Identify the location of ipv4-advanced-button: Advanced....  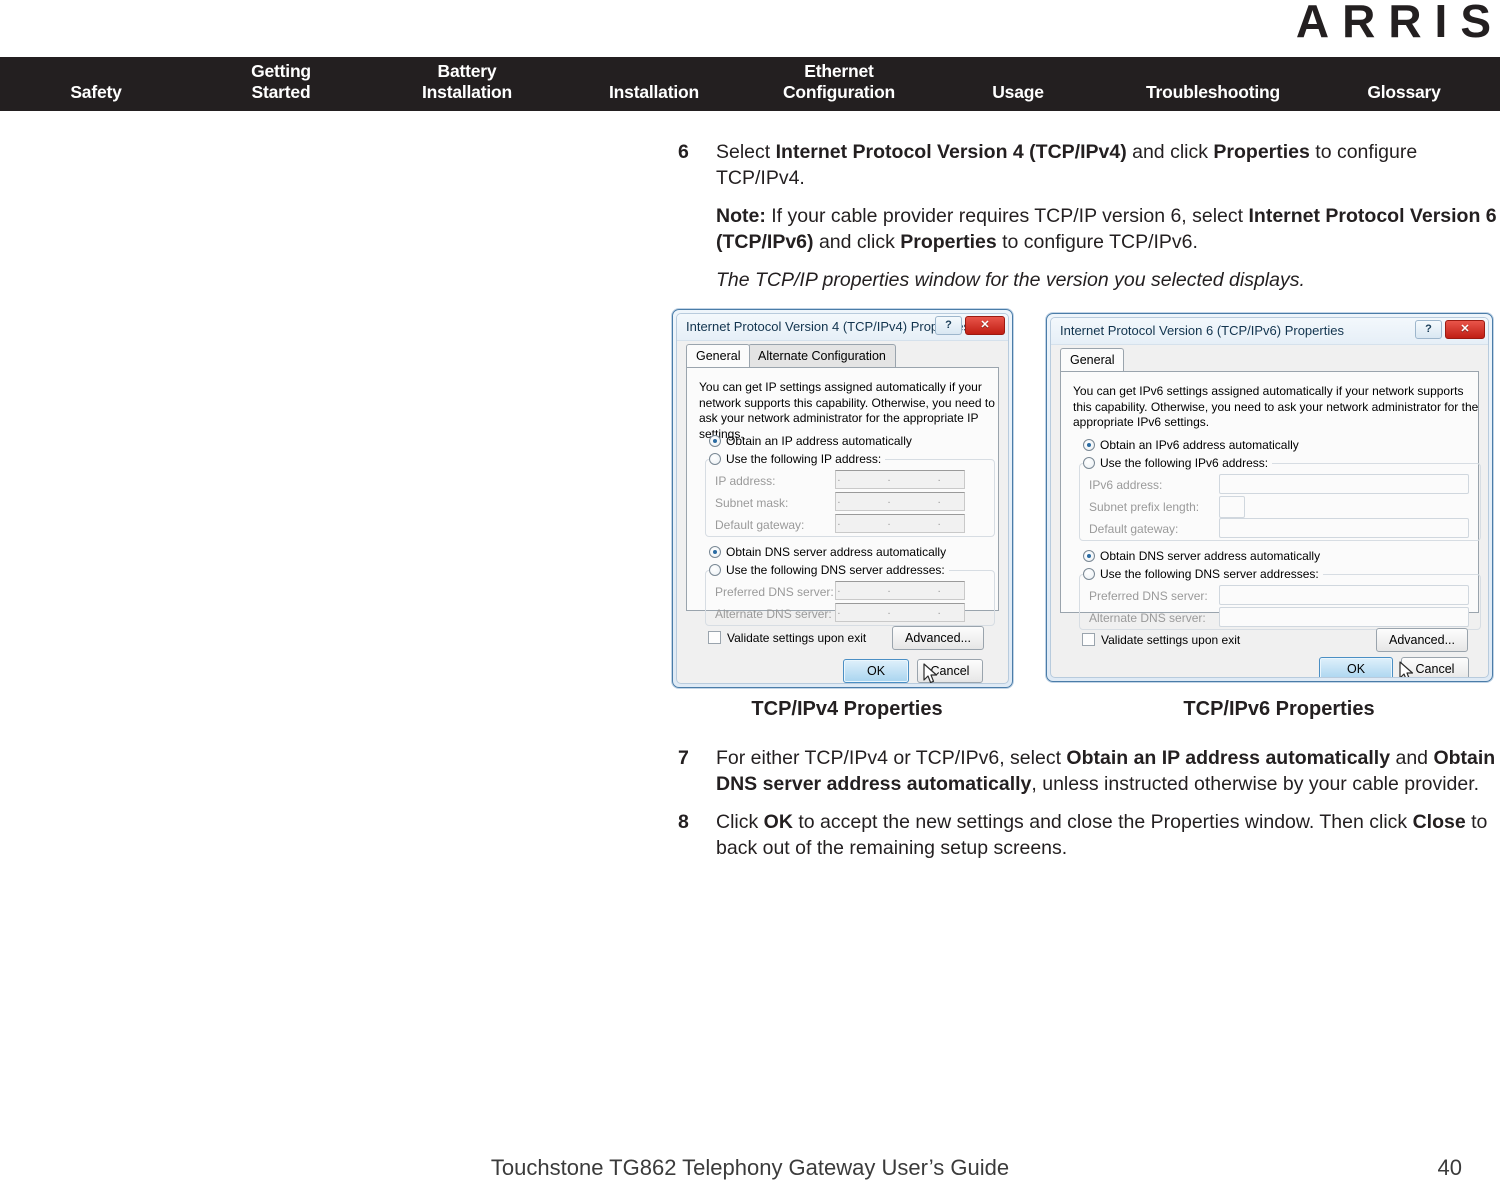
(938, 638).